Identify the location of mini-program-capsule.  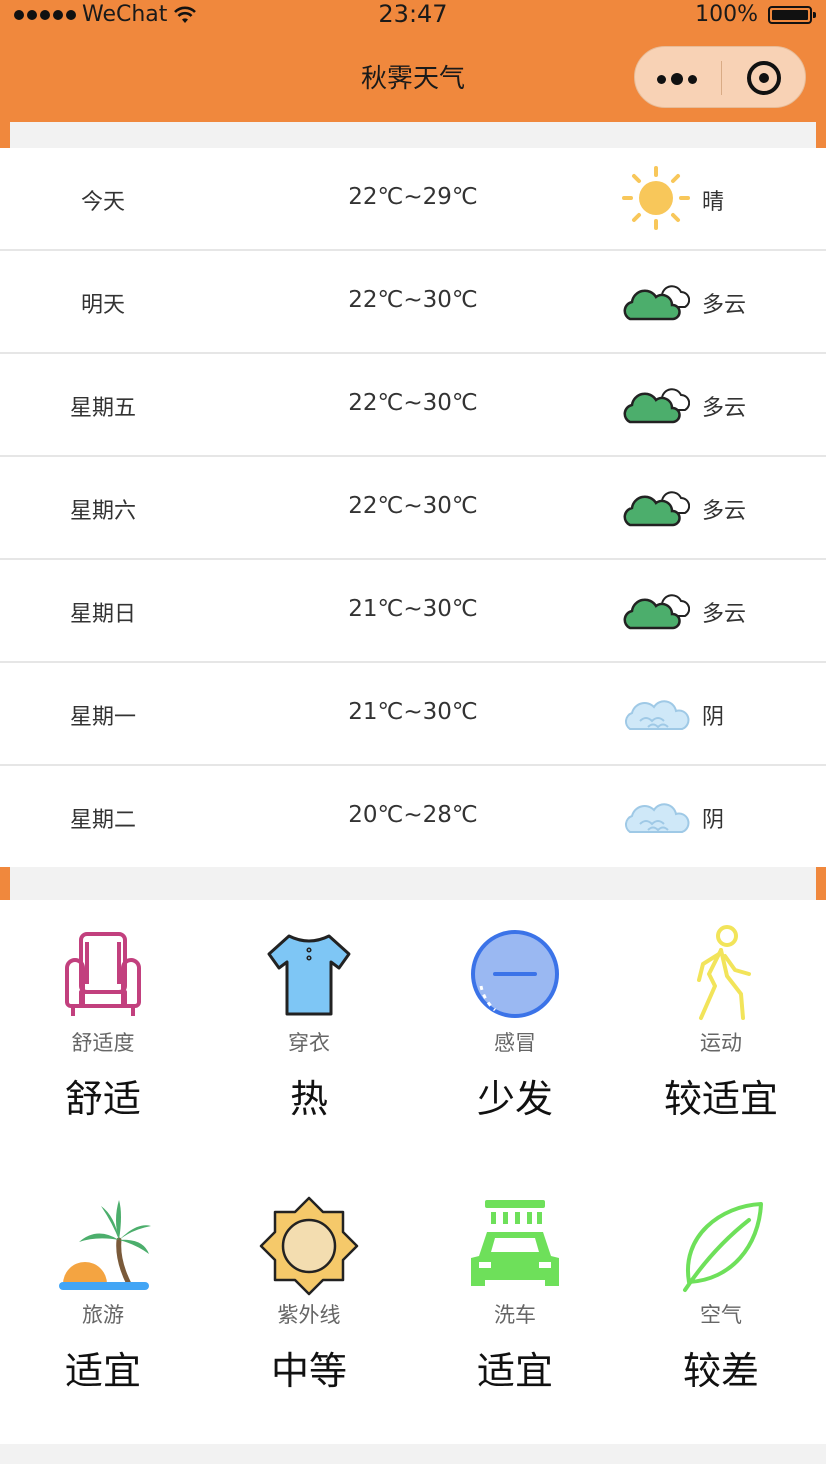
(720, 77).